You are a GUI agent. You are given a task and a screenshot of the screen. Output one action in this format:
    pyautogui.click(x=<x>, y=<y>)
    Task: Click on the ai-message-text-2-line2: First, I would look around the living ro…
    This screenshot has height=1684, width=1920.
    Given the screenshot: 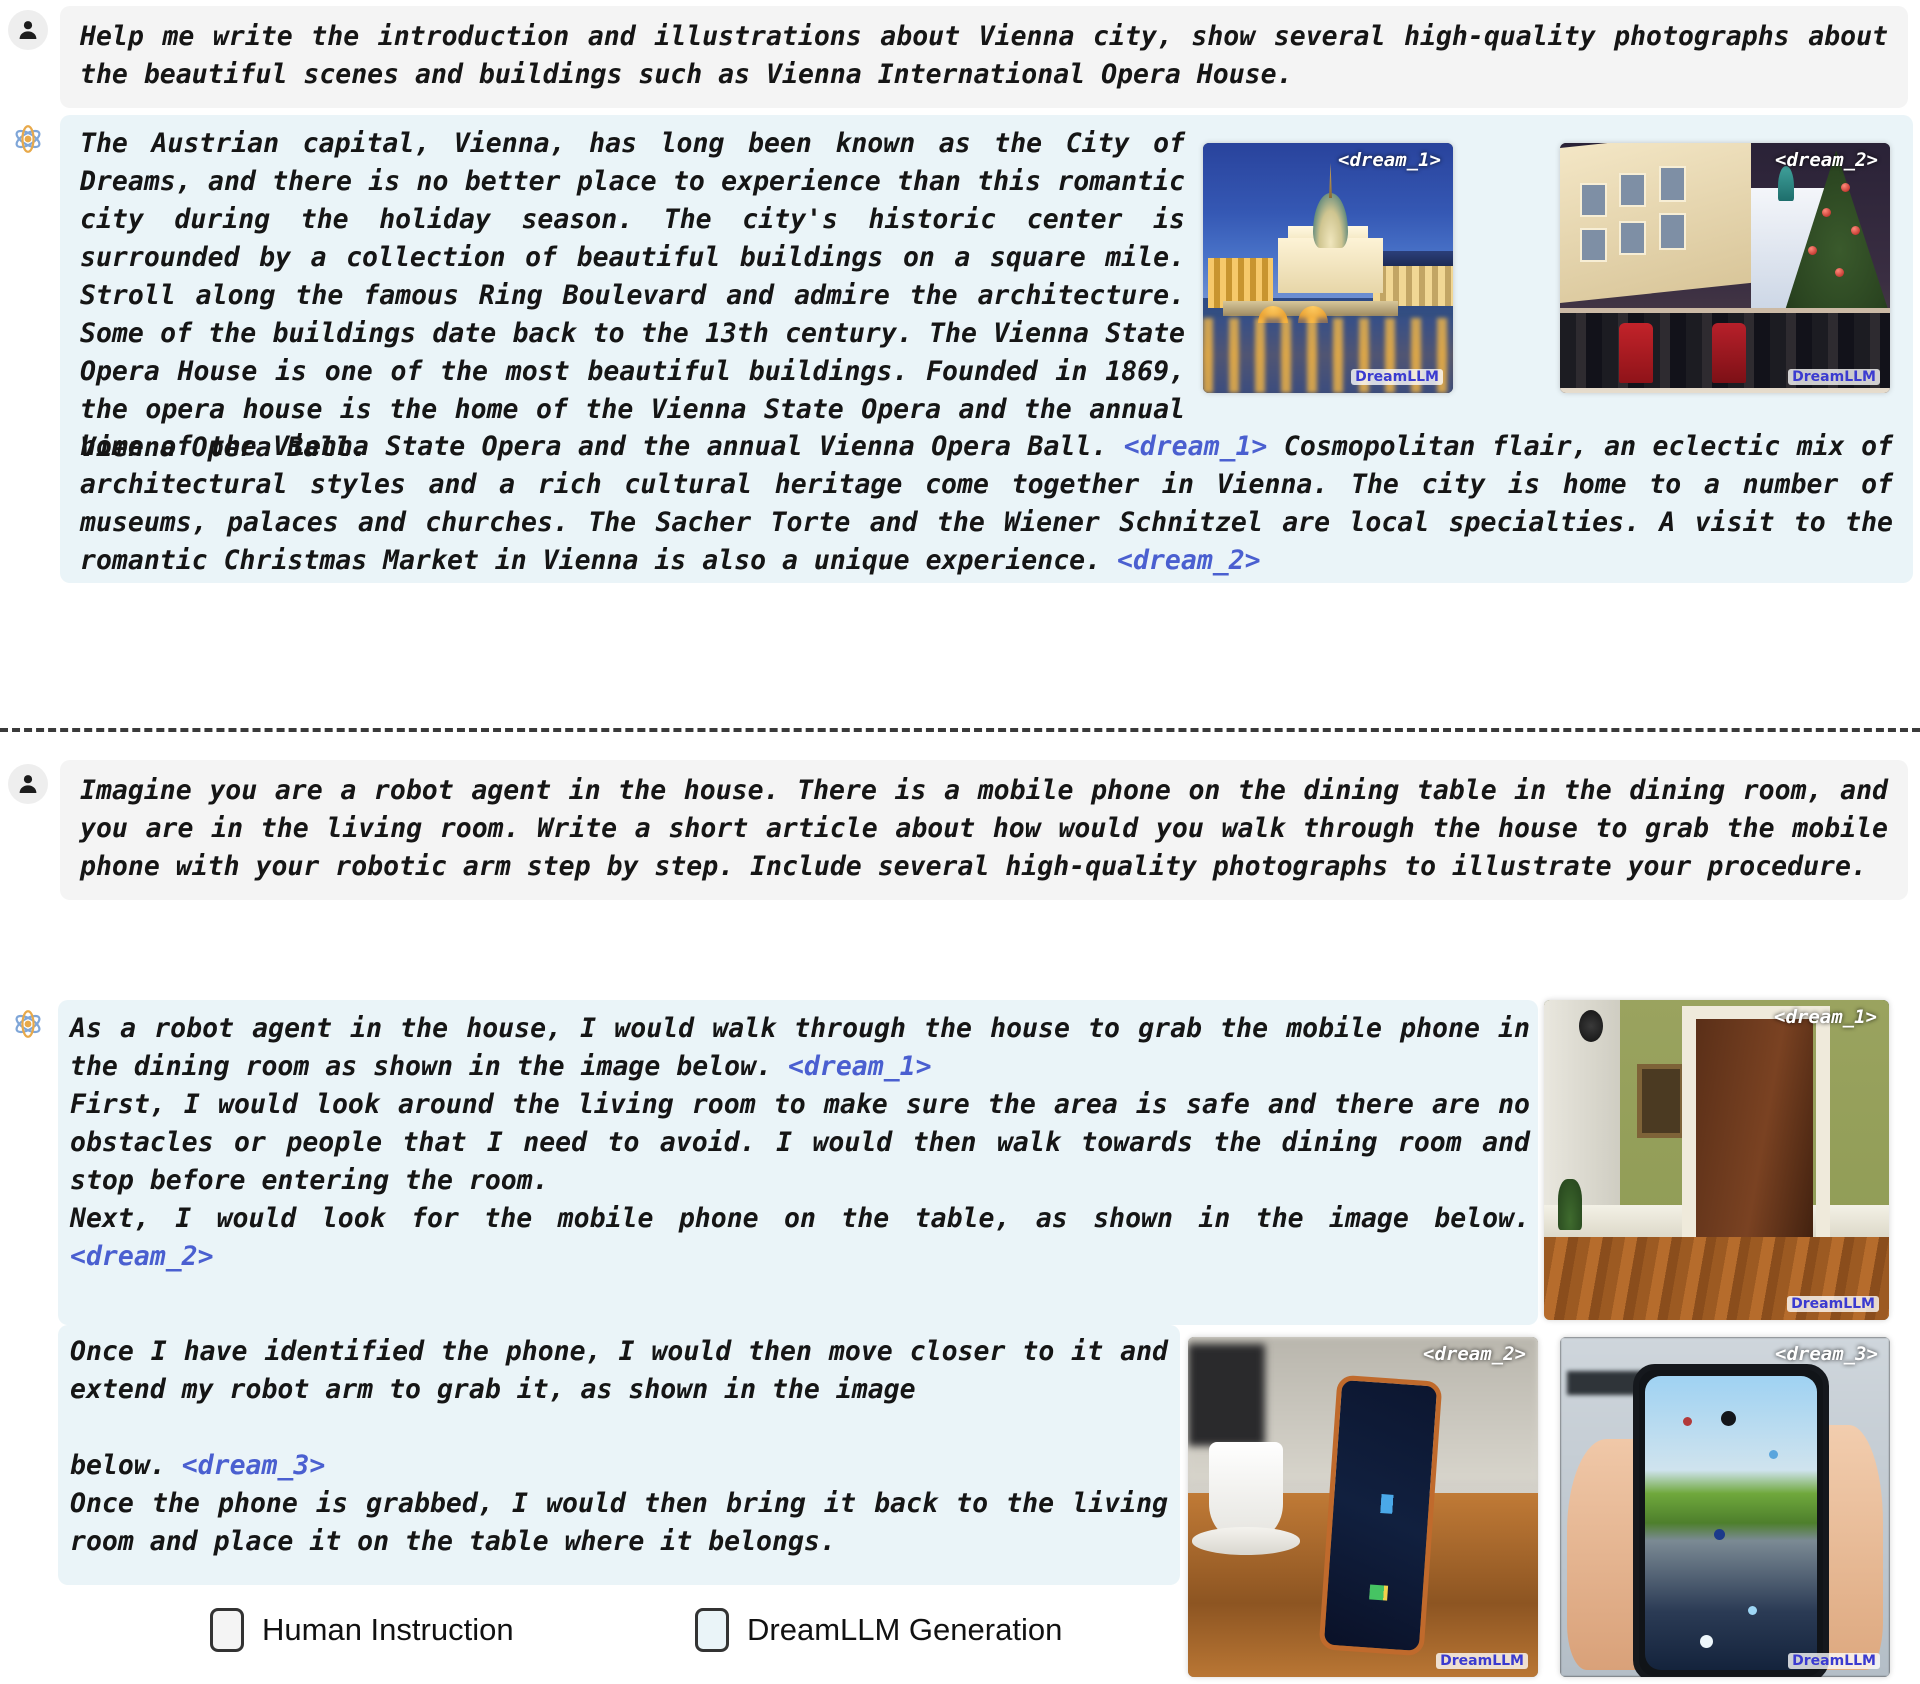 What is the action you would take?
    pyautogui.click(x=800, y=1142)
    